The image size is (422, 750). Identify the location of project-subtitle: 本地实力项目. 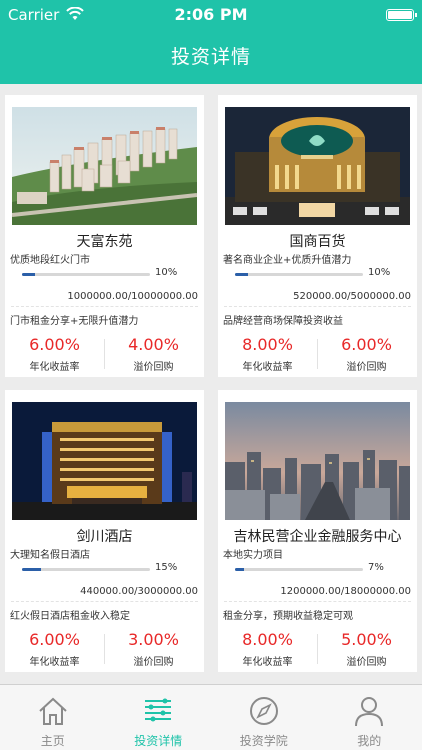
(253, 555).